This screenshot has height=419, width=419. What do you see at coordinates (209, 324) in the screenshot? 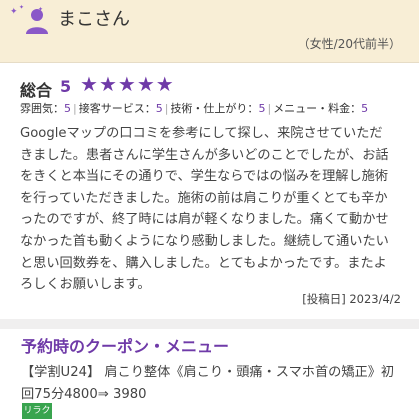
I see `section-divider` at bounding box center [209, 324].